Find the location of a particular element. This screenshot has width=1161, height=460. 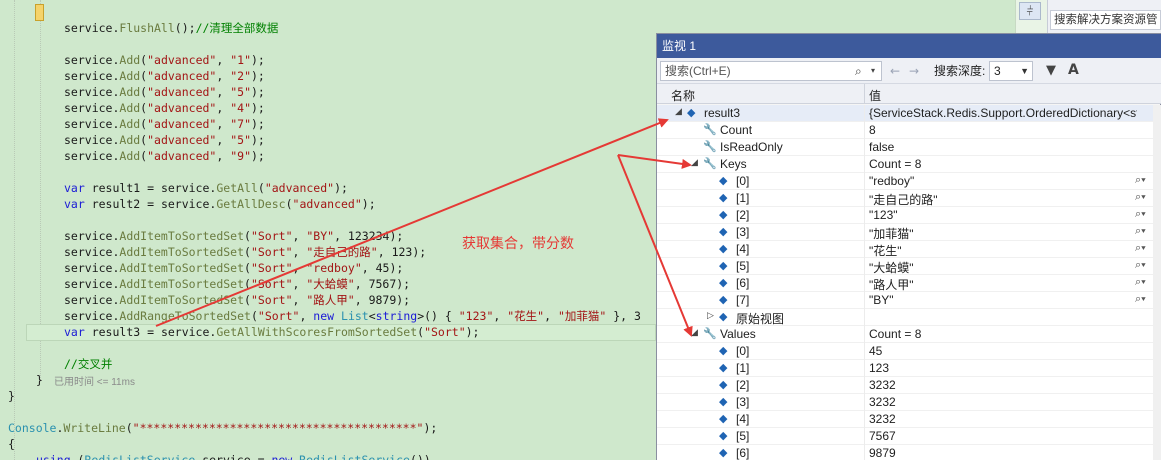

code-token: "花生" is located at coordinates (526, 316).